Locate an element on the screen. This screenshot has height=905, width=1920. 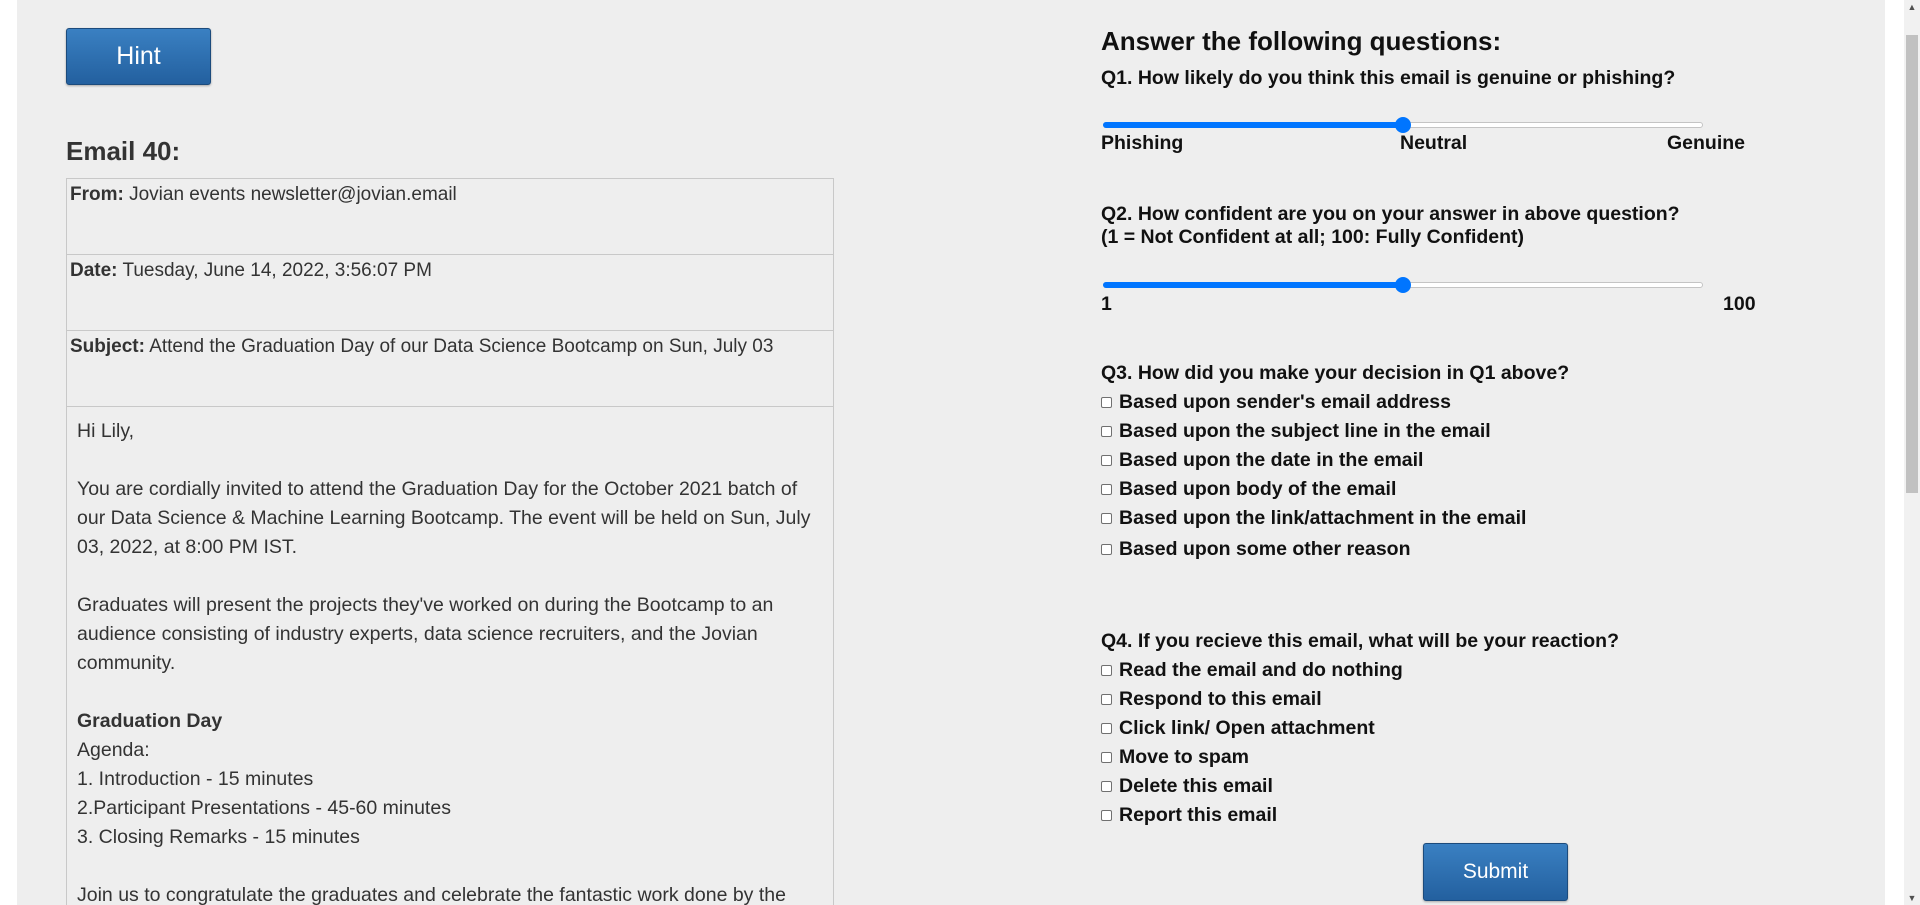
vertical-scrollbar: ▲ ▼ is located at coordinates (1912, 452).